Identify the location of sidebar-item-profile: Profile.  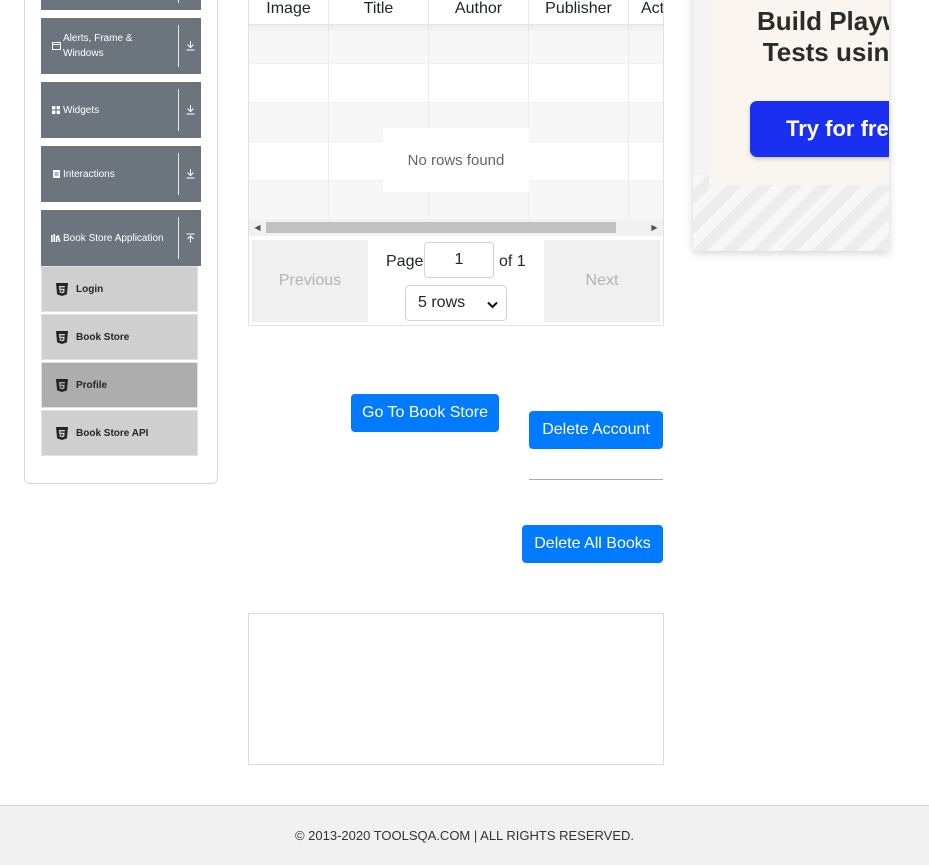
(119, 385).